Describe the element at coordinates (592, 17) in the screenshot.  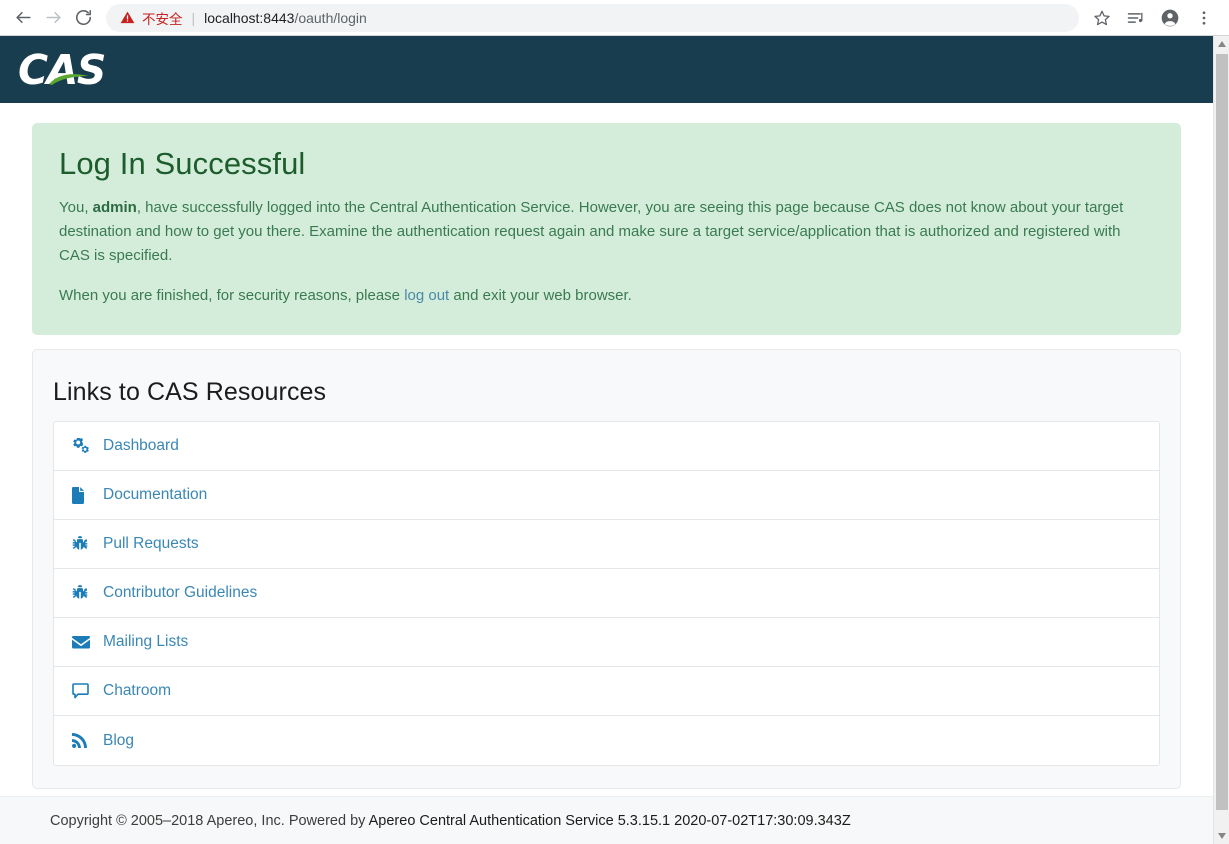
I see `address-bar: 不安全 | localhost:8443/oauth/login` at that location.